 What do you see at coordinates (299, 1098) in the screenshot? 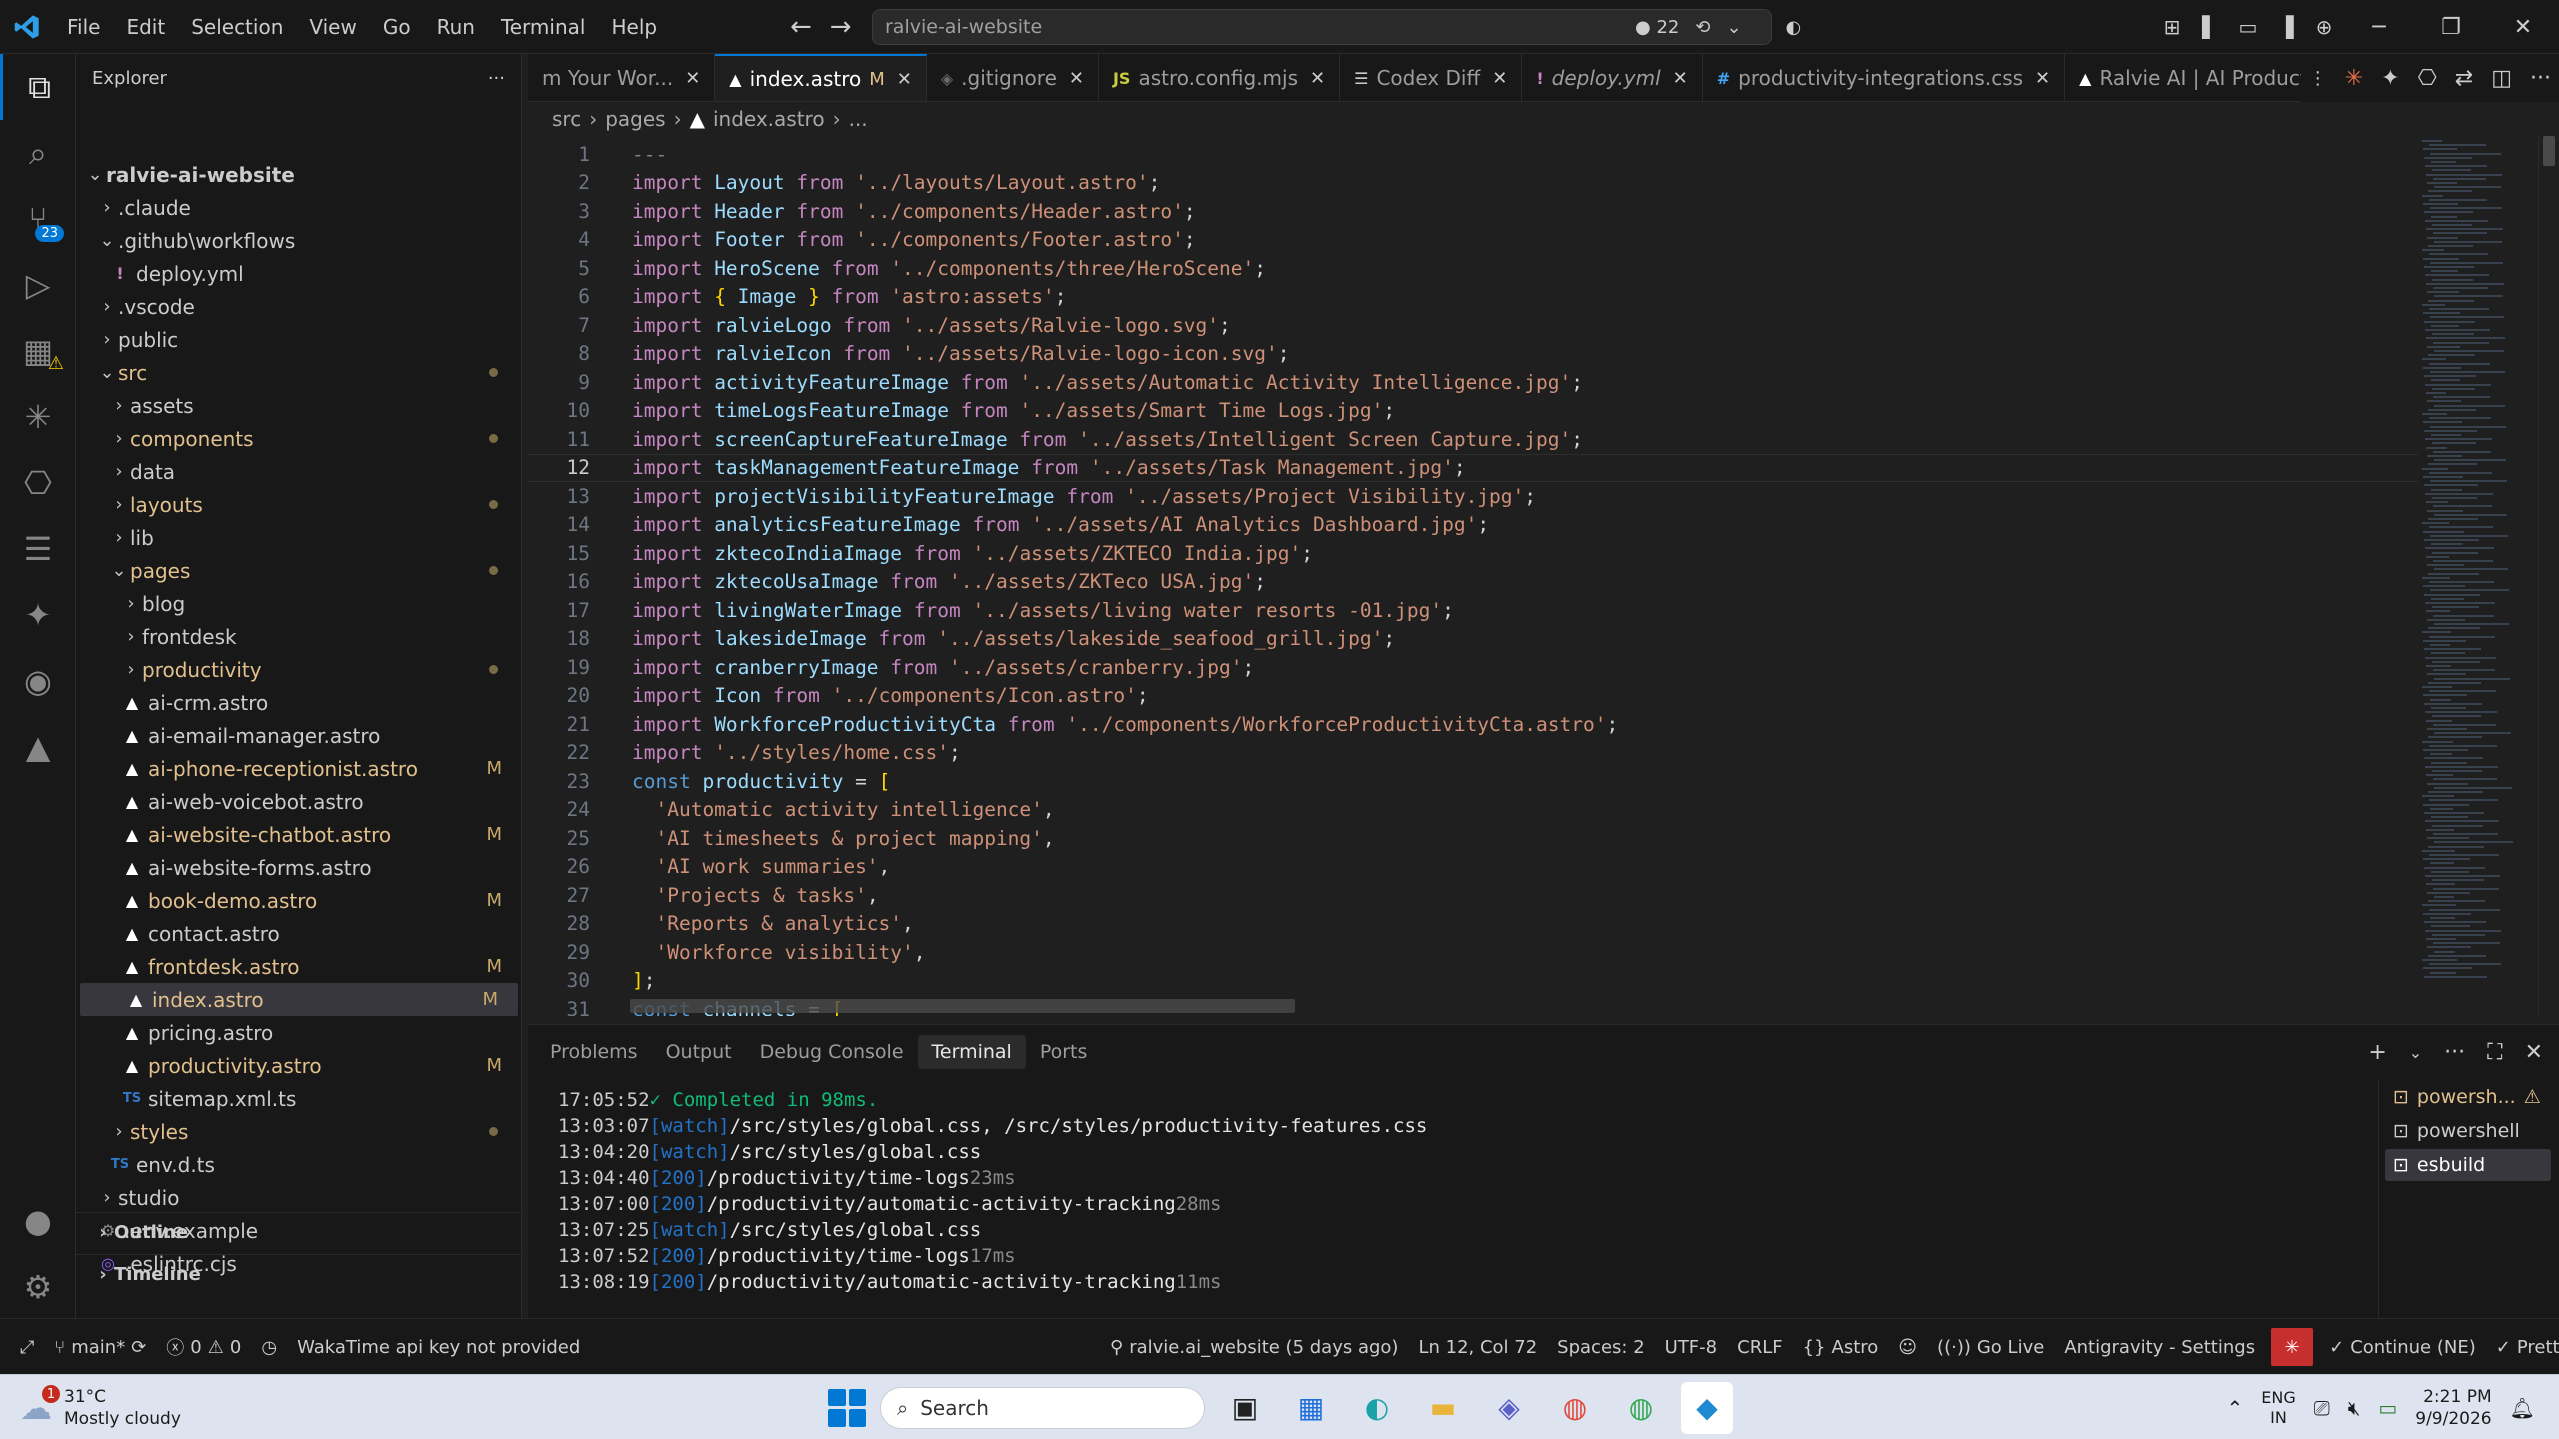
I see `tree-item: TS sitemap.xml.ts` at bounding box center [299, 1098].